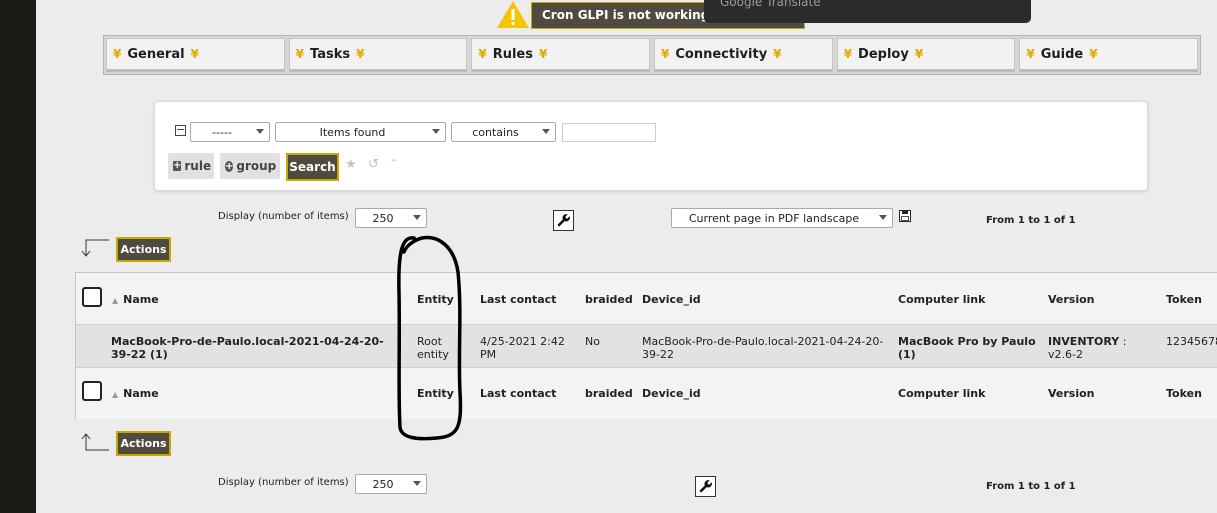 This screenshot has height=513, width=1217. I want to click on menu-deploy: ¥ Deploy ¥, so click(926, 55).